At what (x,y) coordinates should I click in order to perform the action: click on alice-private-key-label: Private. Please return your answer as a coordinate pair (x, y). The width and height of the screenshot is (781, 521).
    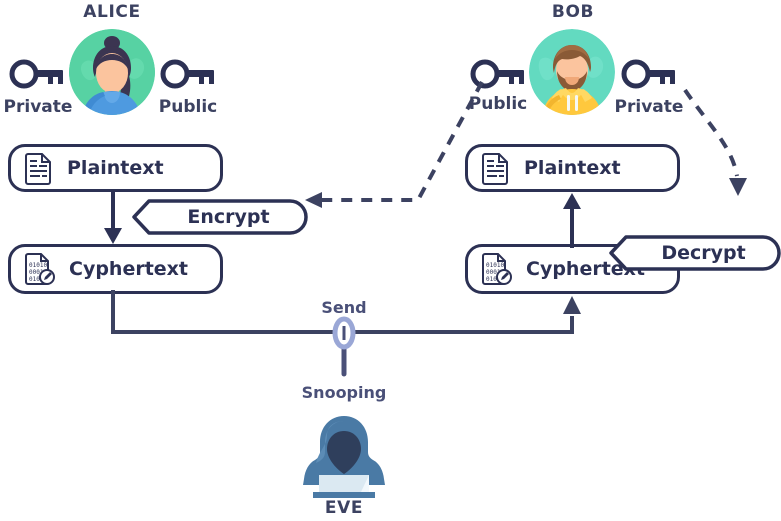
    Looking at the image, I should click on (38, 107).